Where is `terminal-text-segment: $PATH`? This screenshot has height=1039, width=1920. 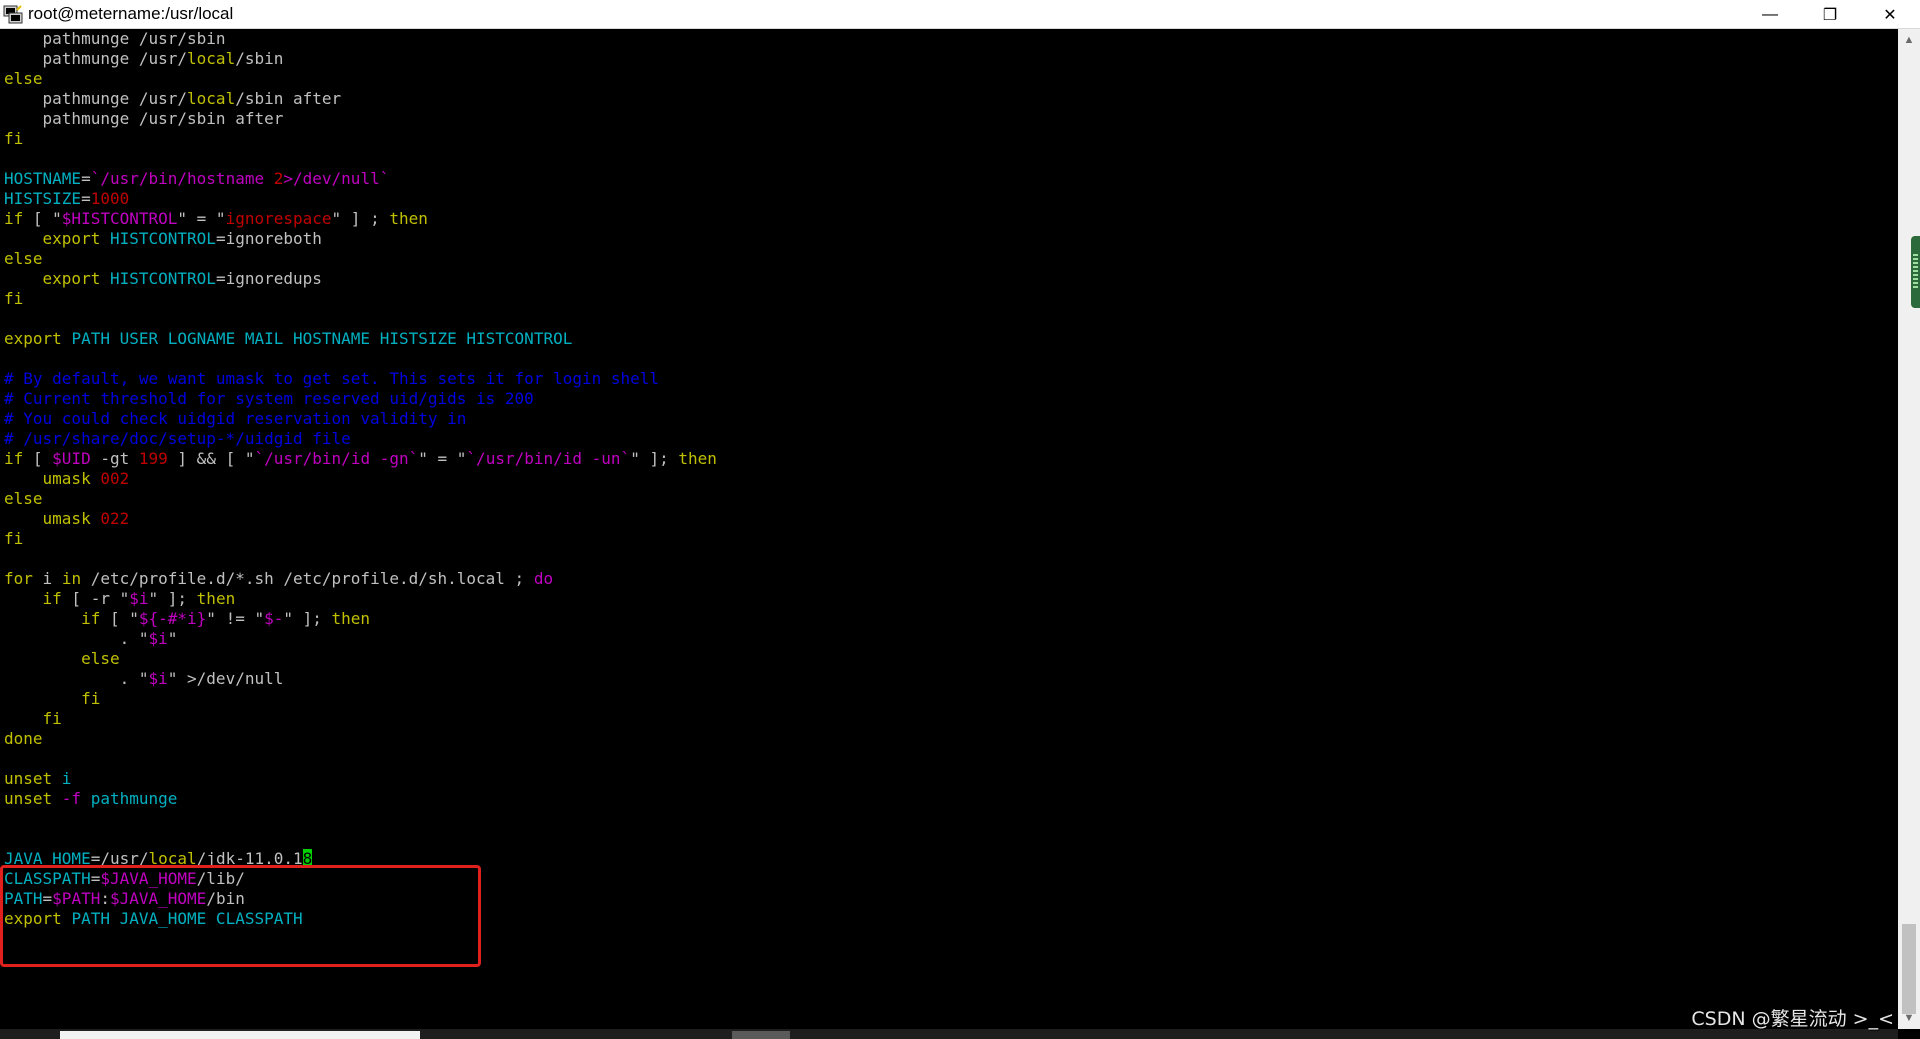 terminal-text-segment: $PATH is located at coordinates (76, 898).